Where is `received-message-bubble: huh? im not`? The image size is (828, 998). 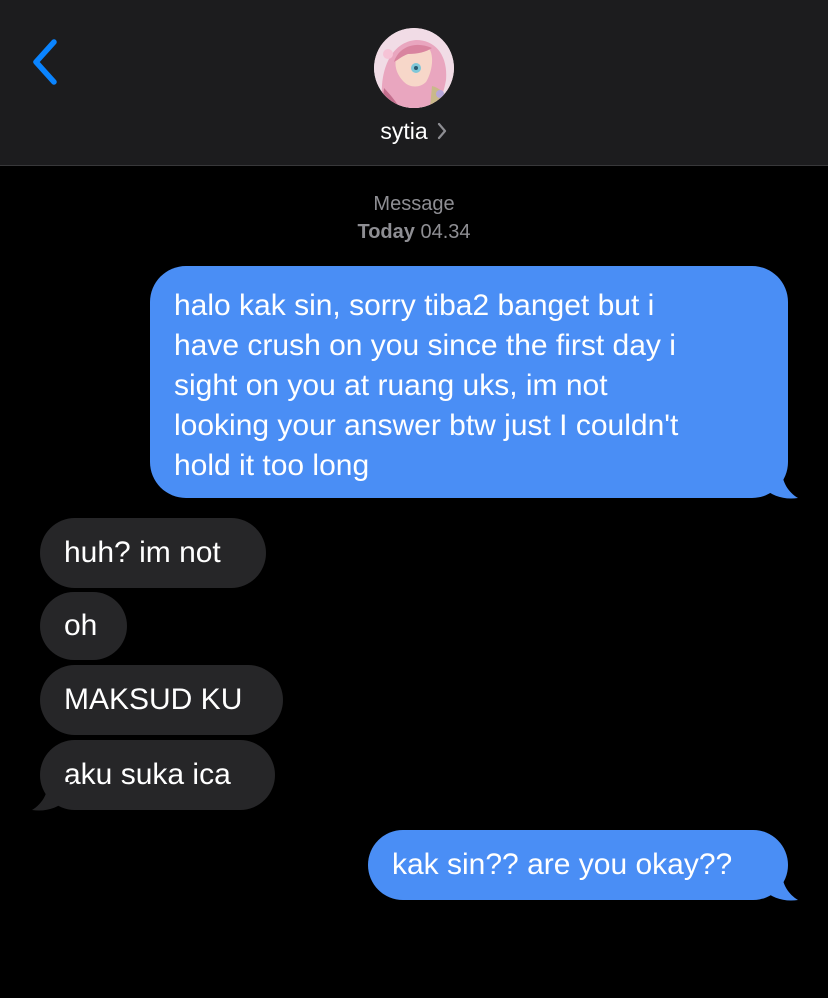 received-message-bubble: huh? im not is located at coordinates (153, 553).